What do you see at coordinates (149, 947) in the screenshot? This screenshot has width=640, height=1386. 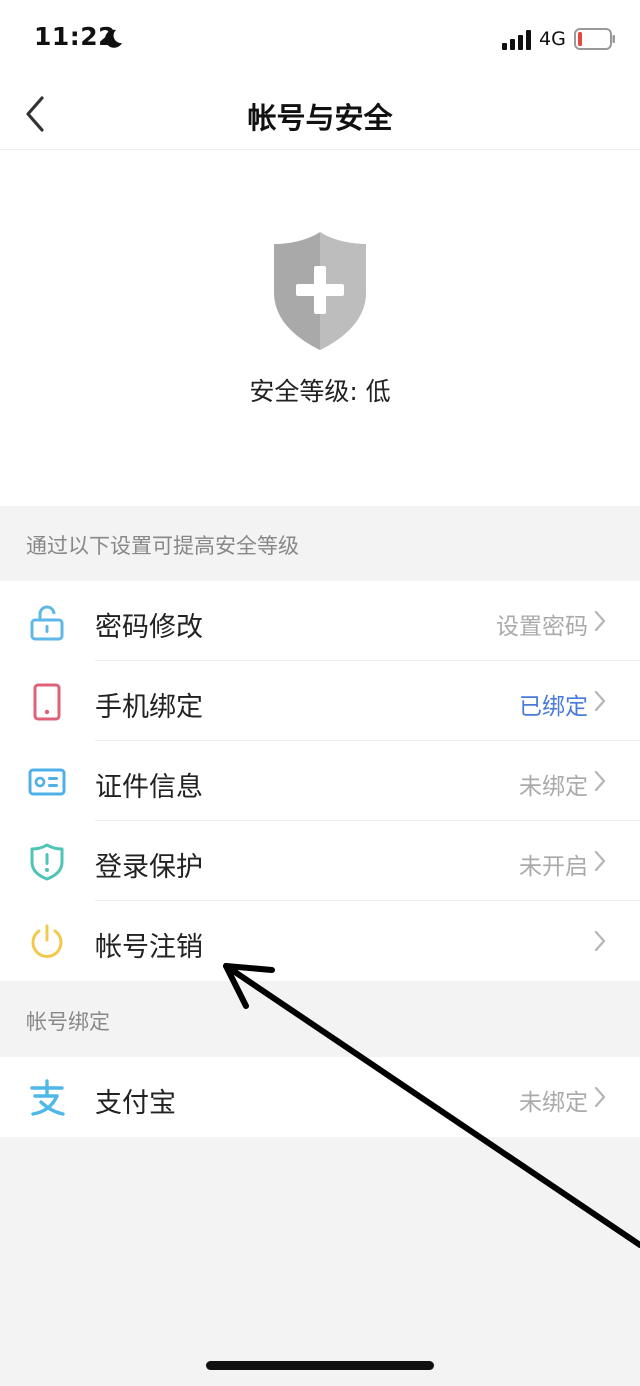 I see `item-label: 帐号注销` at bounding box center [149, 947].